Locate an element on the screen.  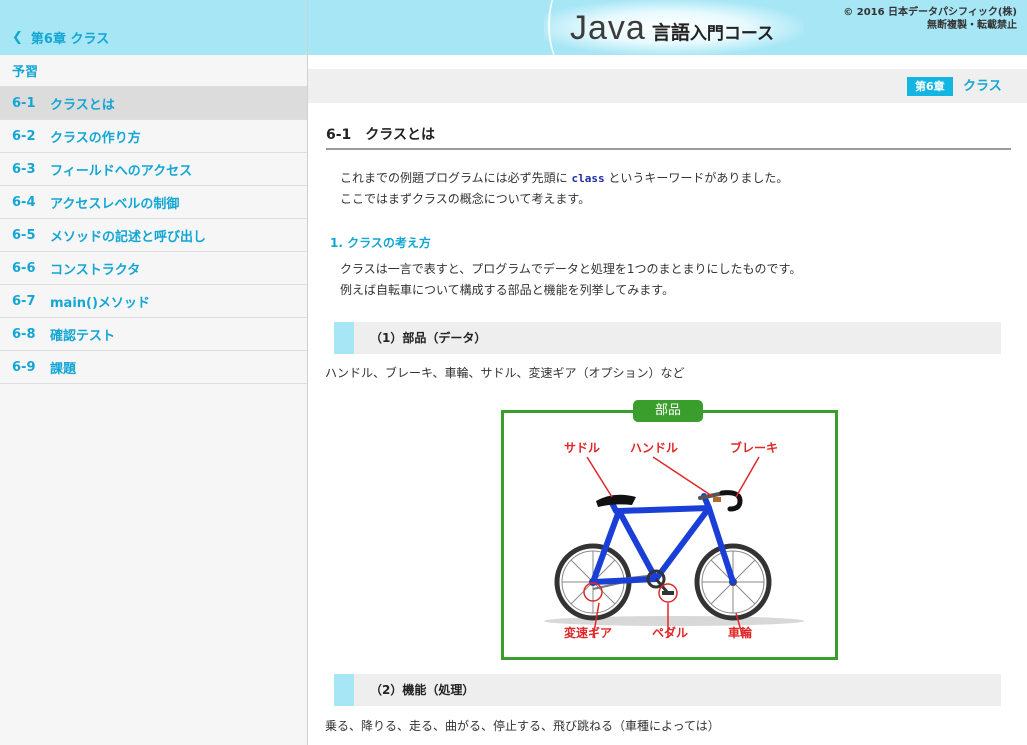
label-handle: ハンドル is located at coordinates (654, 448).